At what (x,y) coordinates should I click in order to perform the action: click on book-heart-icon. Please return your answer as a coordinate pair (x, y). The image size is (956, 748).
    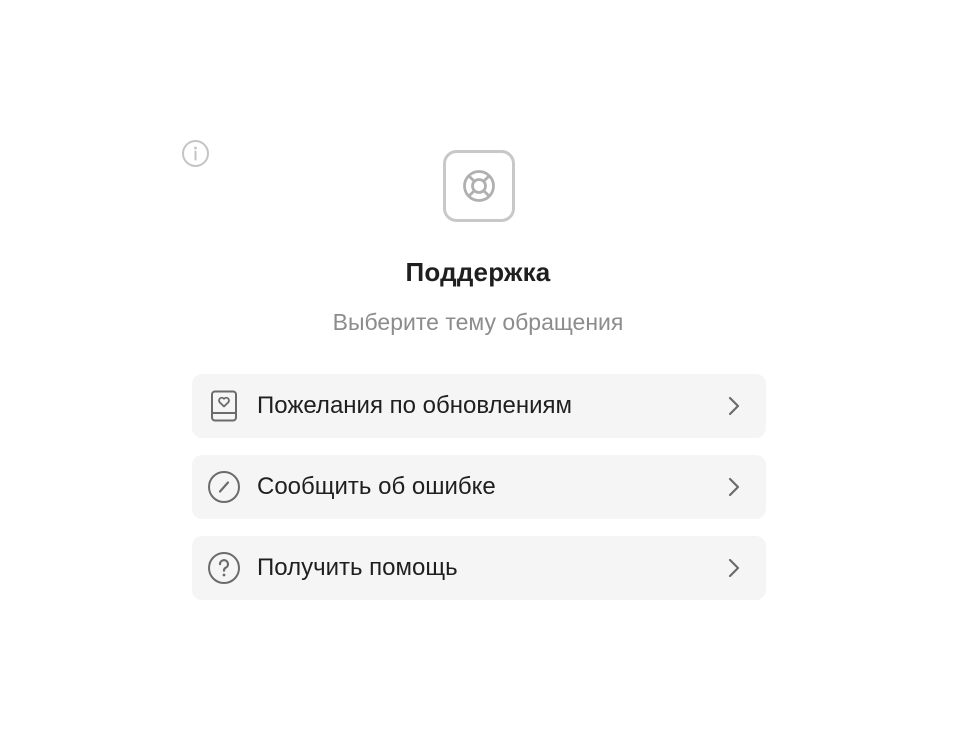
    Looking at the image, I should click on (224, 406).